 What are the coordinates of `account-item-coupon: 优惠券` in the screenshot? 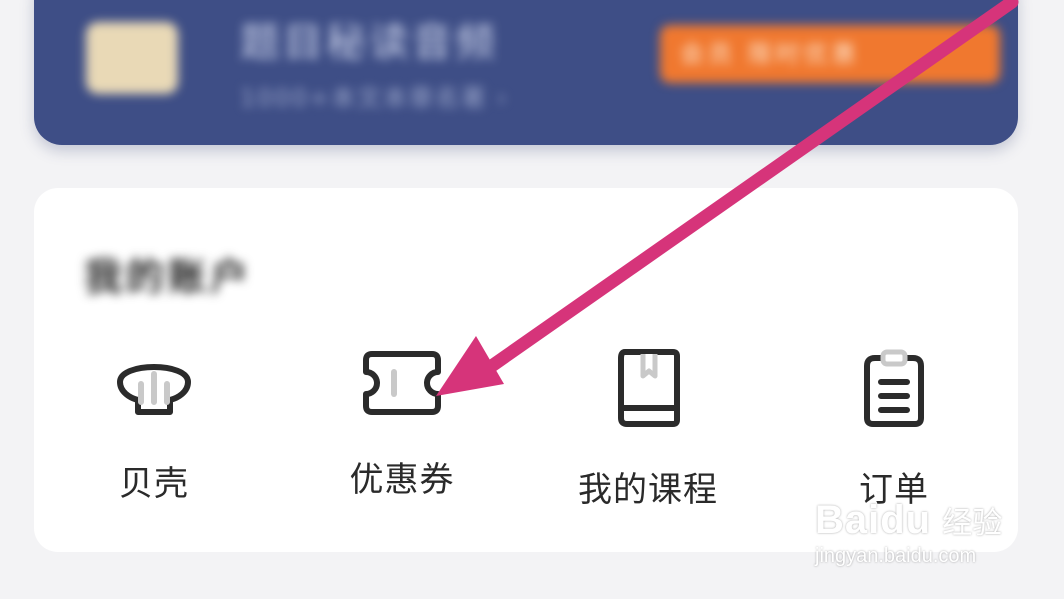 It's located at (402, 424).